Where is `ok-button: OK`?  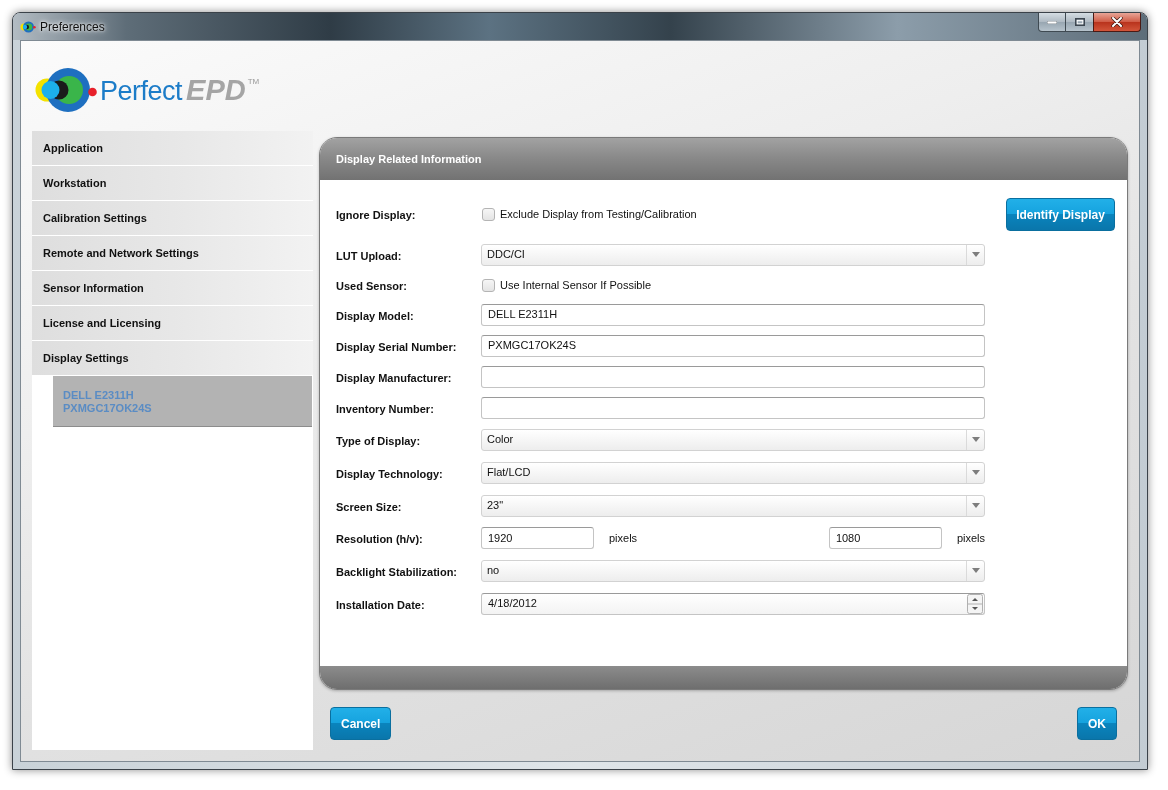
ok-button: OK is located at coordinates (1097, 723).